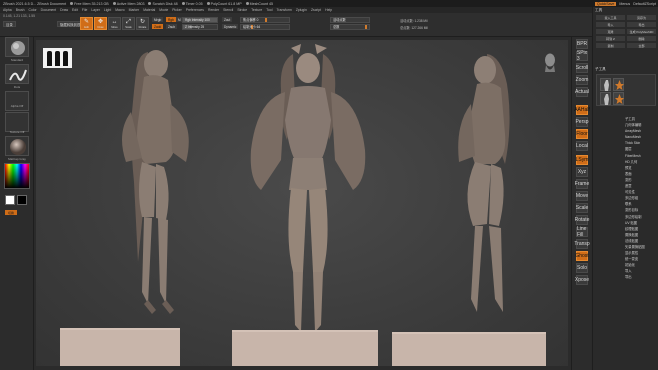 The height and width of the screenshot is (370, 658). Describe the element at coordinates (200, 27) in the screenshot. I see `z-intensity-slider: Z Intensity 25` at that location.